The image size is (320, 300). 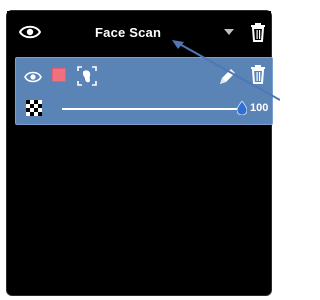 I want to click on panel-header: Face Scan, so click(x=139, y=33).